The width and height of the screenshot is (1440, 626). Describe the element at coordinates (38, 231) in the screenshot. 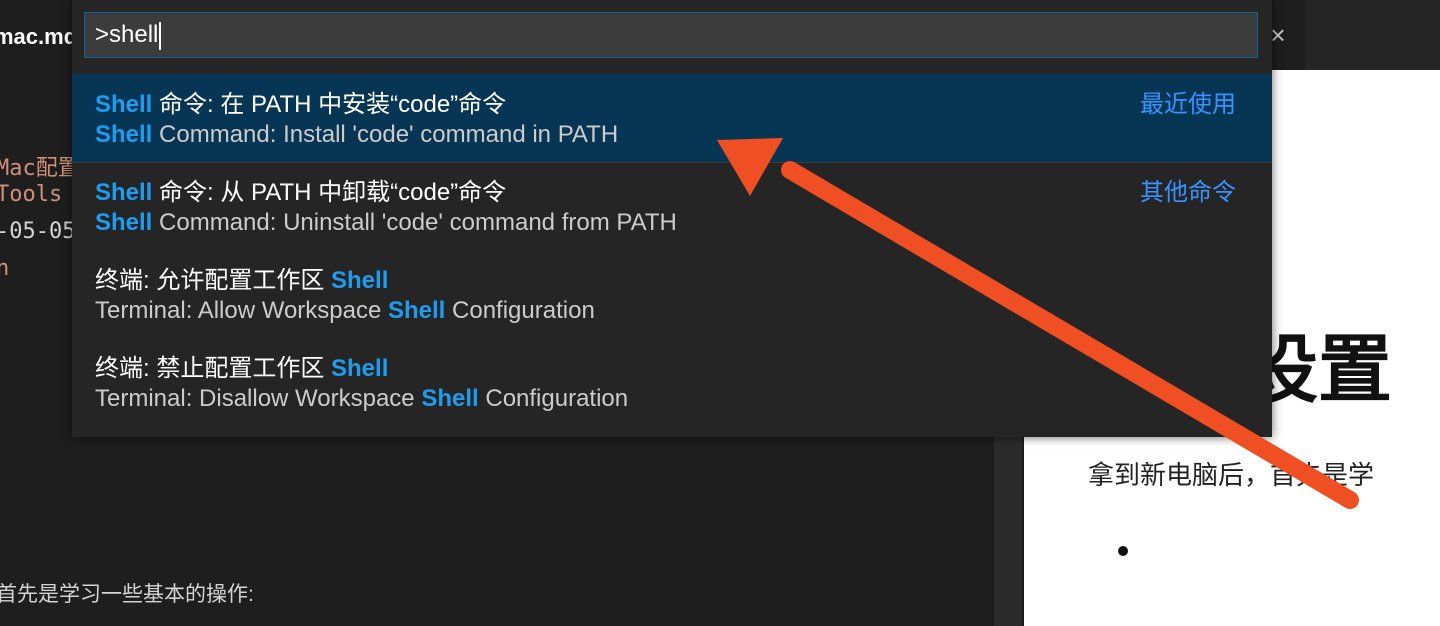

I see `code-line: -05-05` at that location.